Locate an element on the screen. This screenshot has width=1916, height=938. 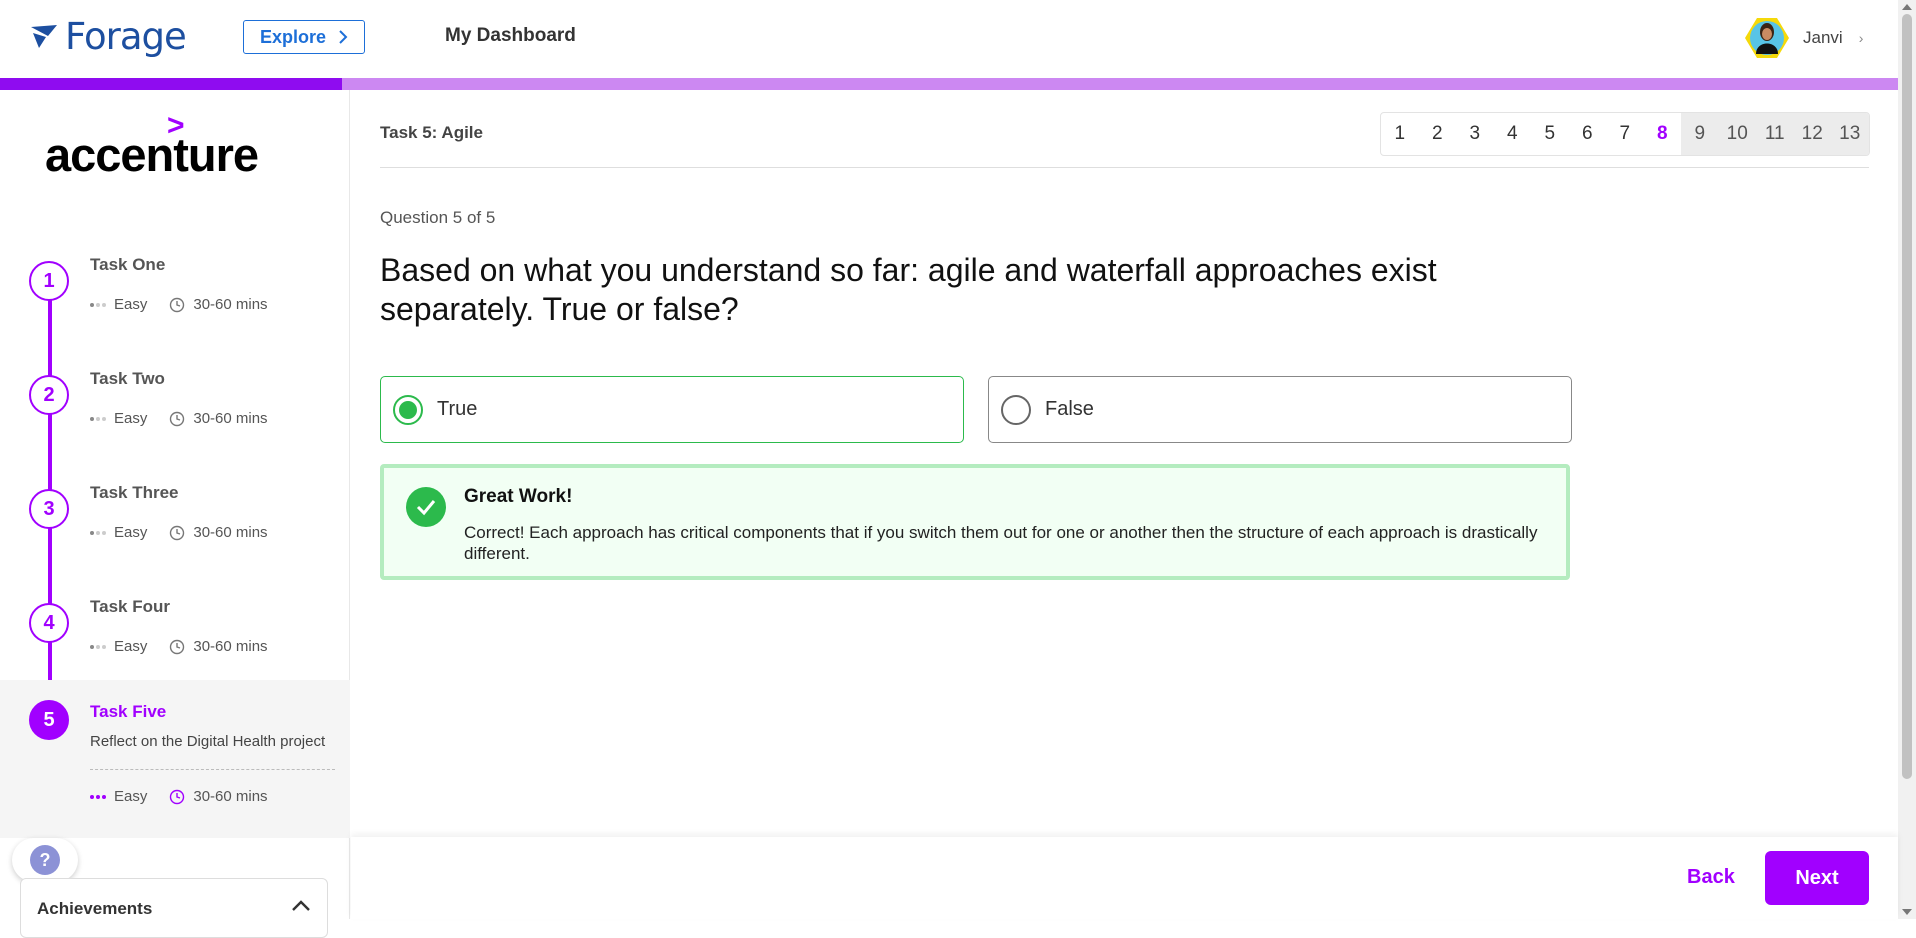
task-number-badge: 4 is located at coordinates (49, 623).